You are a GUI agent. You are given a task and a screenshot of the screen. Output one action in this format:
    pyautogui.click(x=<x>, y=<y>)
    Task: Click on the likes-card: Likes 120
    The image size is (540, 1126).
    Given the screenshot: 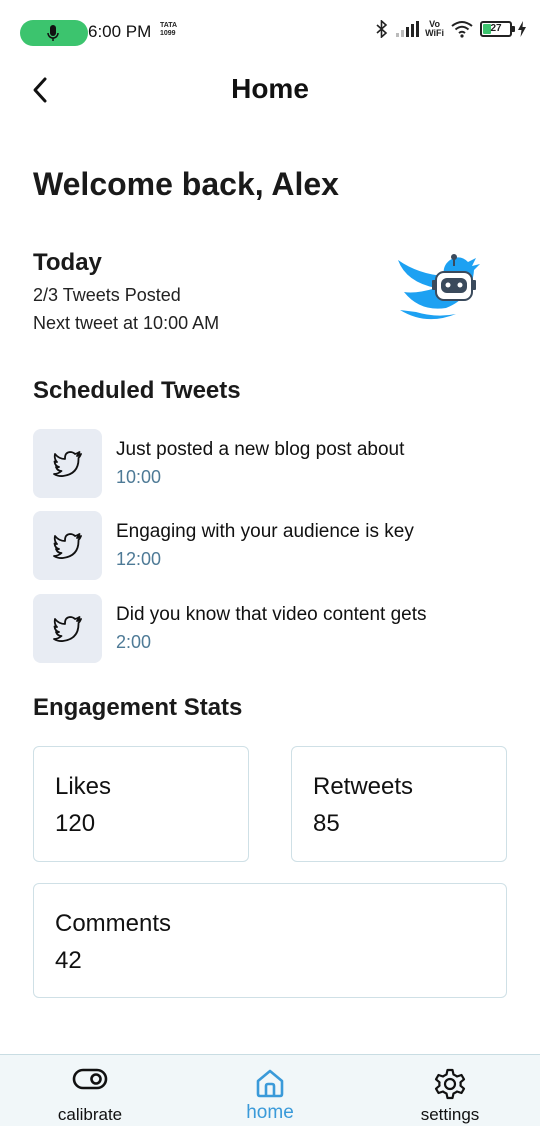 What is the action you would take?
    pyautogui.click(x=141, y=804)
    